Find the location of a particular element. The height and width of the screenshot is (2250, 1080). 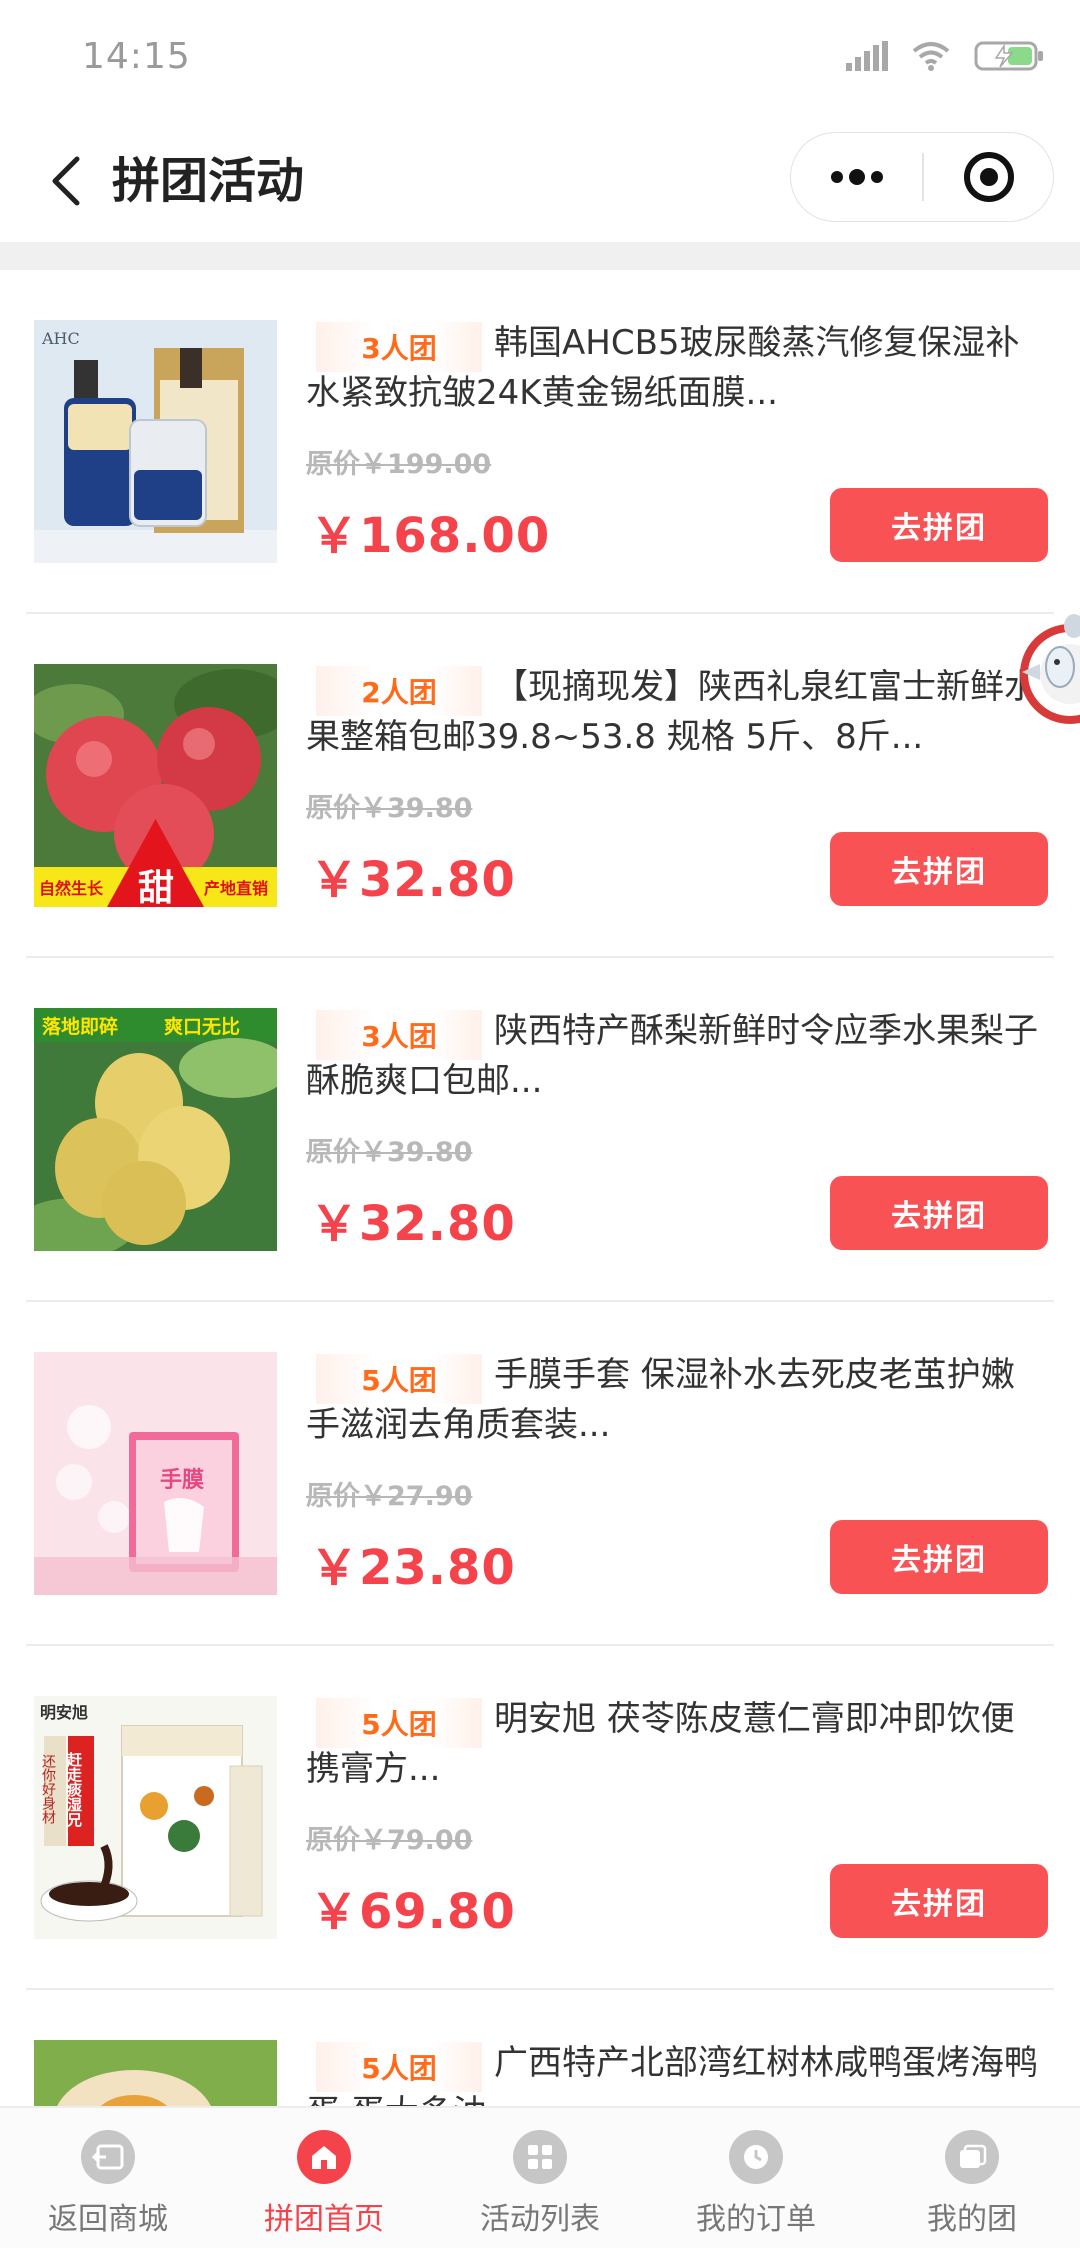

back-store-icon is located at coordinates (108, 2157).